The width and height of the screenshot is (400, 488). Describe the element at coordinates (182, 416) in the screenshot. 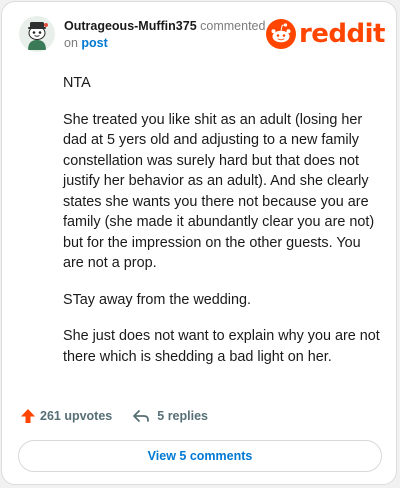

I see `reply-count: 5 replies` at that location.